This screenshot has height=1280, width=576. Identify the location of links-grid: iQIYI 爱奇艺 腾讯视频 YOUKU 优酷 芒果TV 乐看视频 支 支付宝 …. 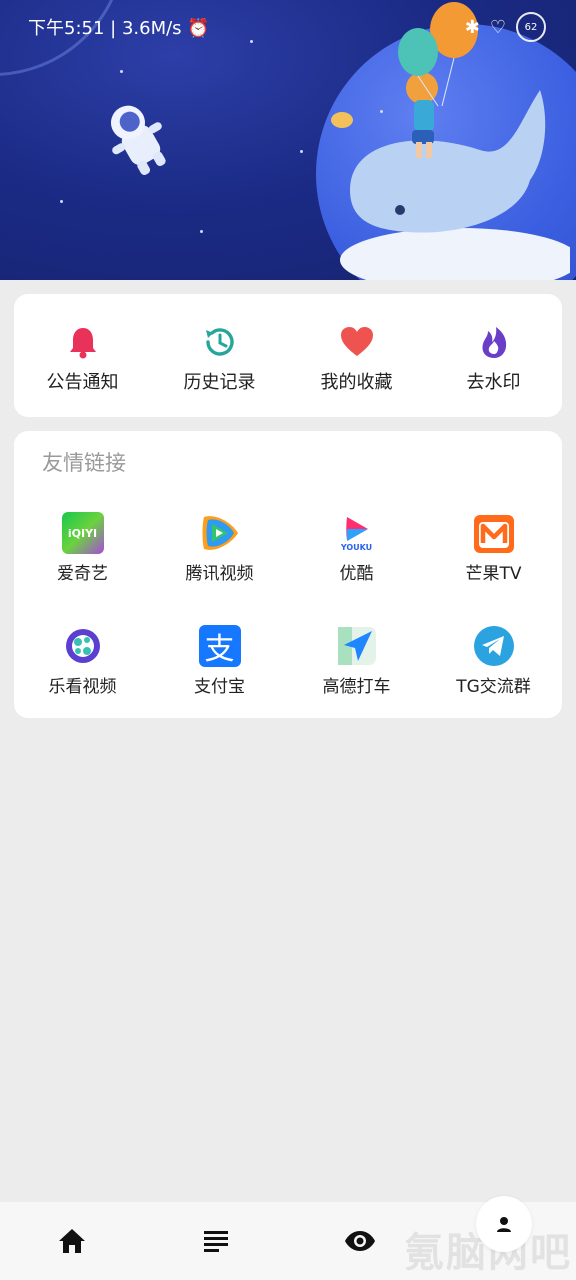
(288, 604).